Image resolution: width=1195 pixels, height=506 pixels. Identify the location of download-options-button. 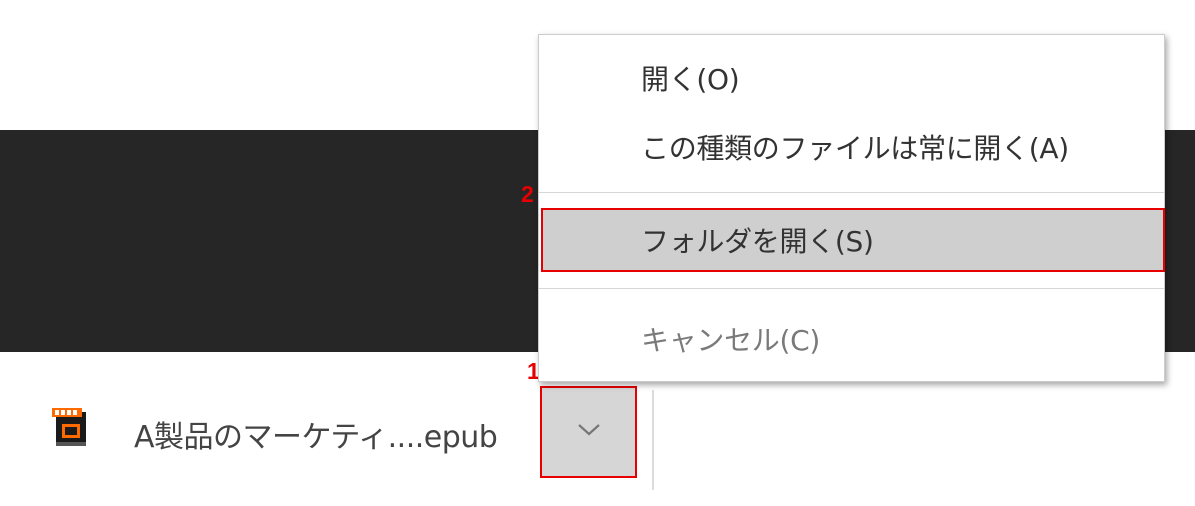
(588, 432).